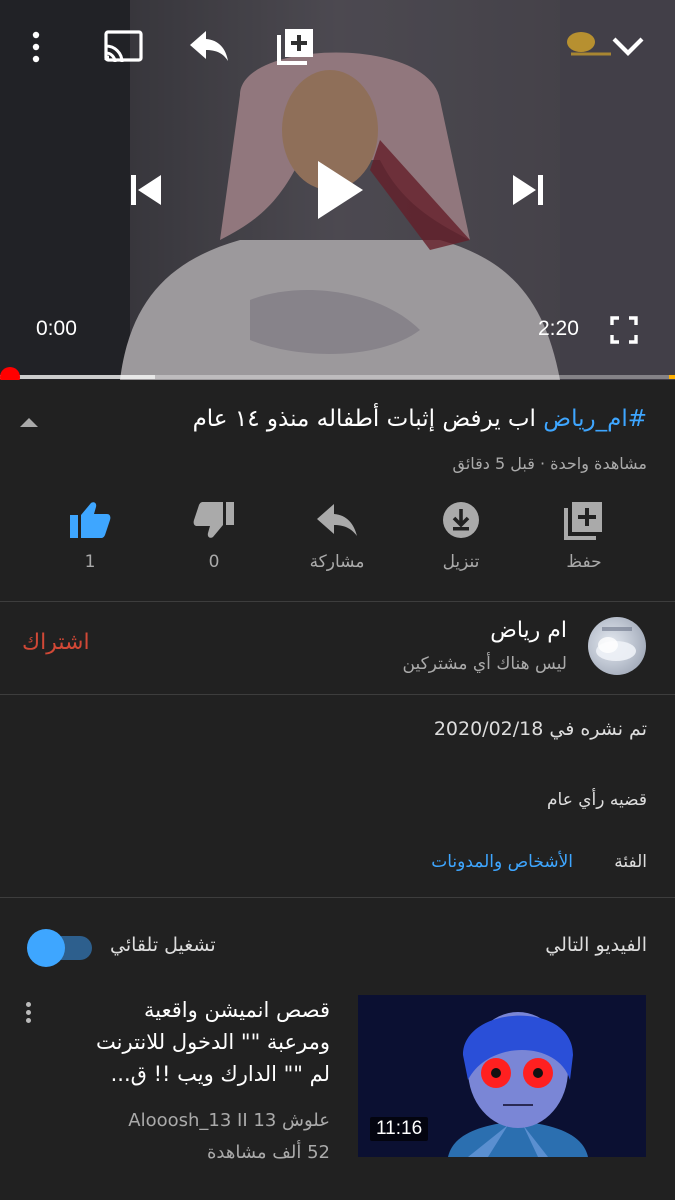 The height and width of the screenshot is (1200, 675). Describe the element at coordinates (549, 463) in the screenshot. I see `view-meta: مشاهدة واحدة · قبل 5 دقائق` at that location.